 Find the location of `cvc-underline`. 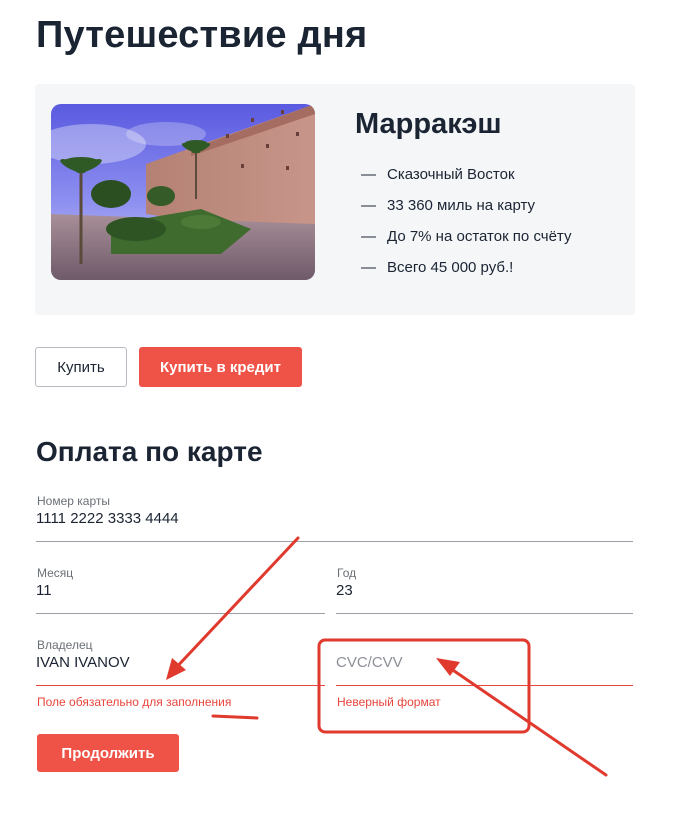

cvc-underline is located at coordinates (484, 685).